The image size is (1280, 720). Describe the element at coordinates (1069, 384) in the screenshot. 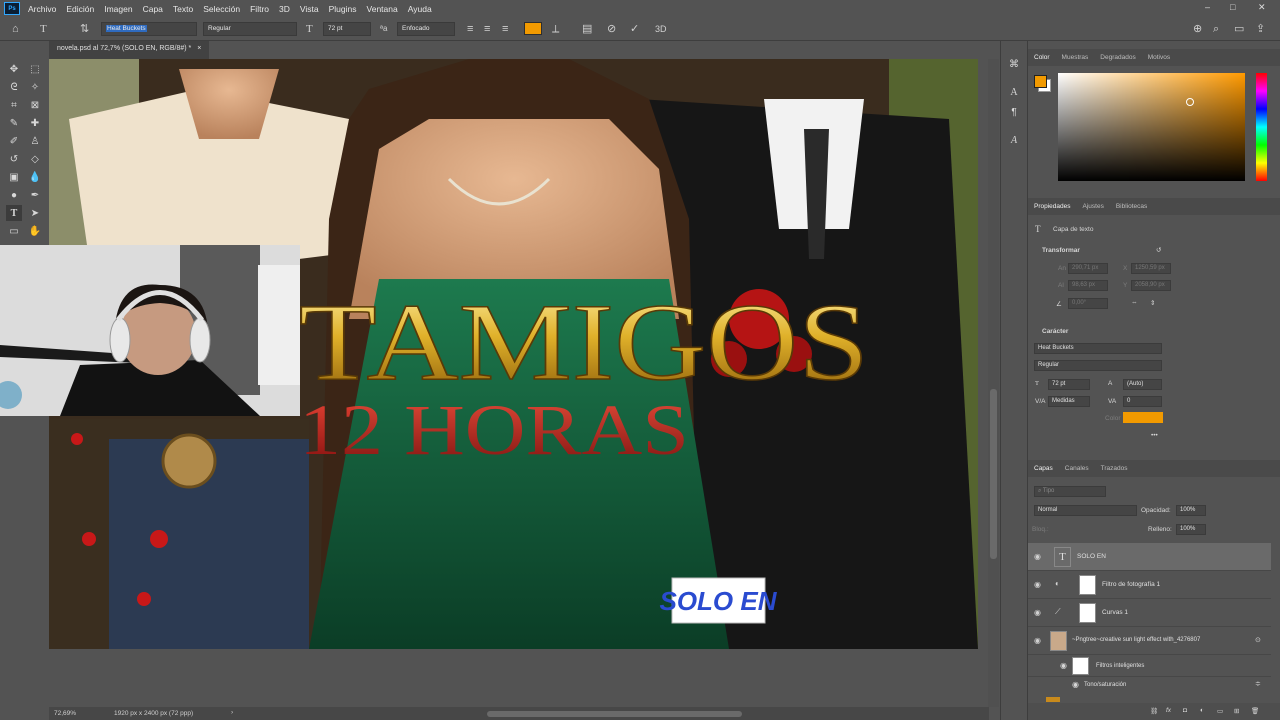

I see `prop-font-size-select: 72 pt` at that location.